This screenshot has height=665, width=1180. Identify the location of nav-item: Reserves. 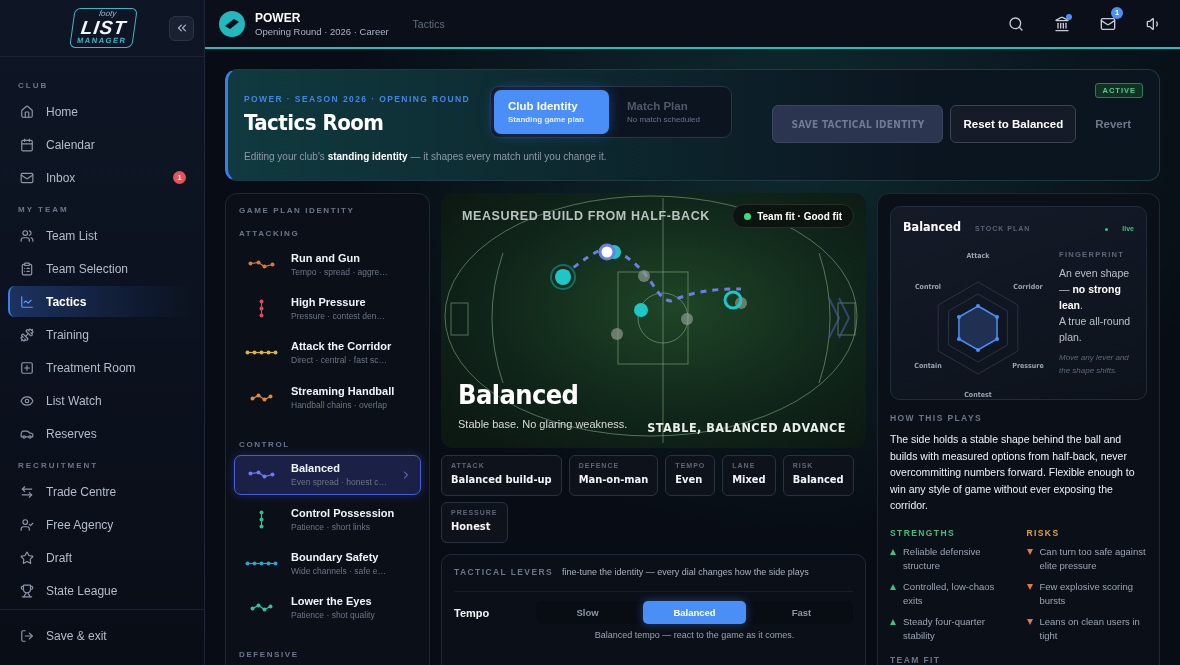
(102, 433).